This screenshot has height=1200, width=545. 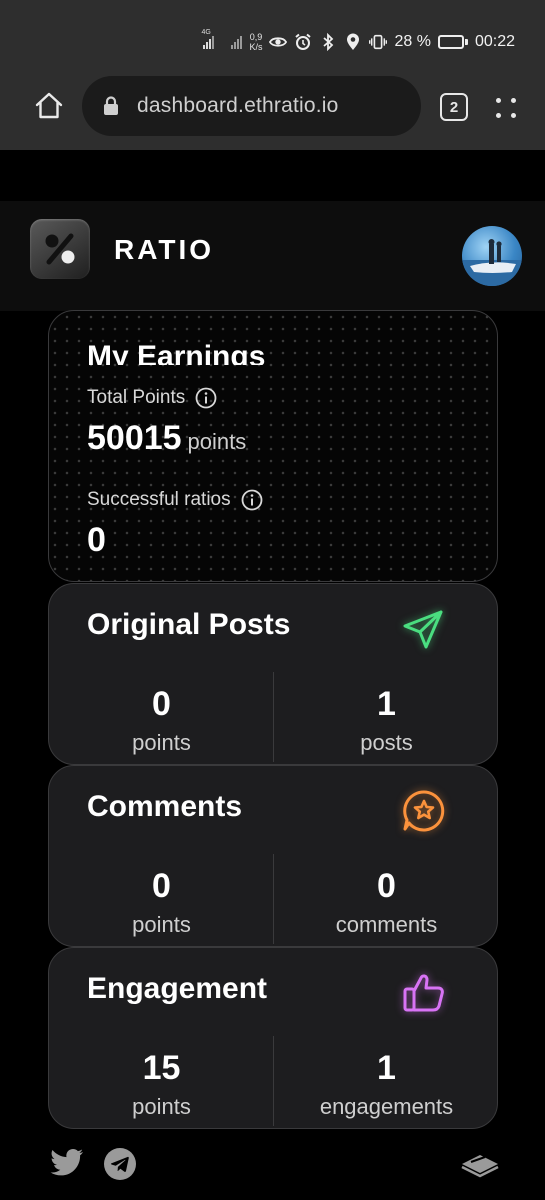 I want to click on logo, so click(x=60, y=249).